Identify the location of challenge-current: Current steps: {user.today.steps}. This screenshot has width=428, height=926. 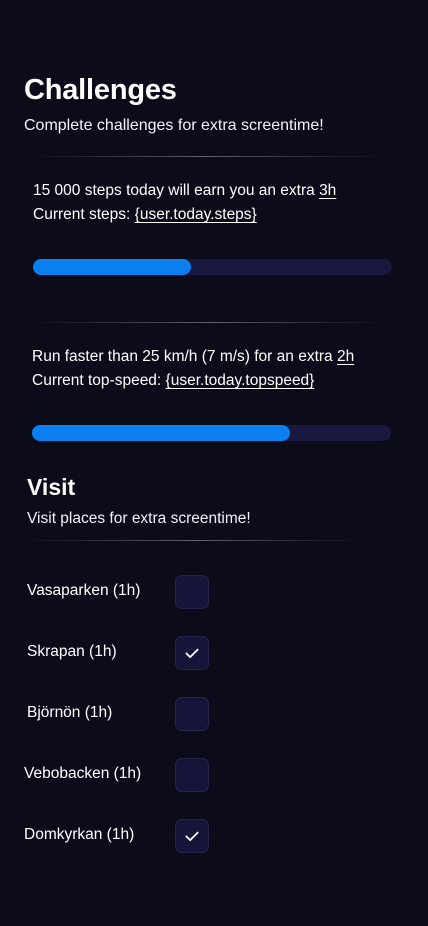
(184, 215).